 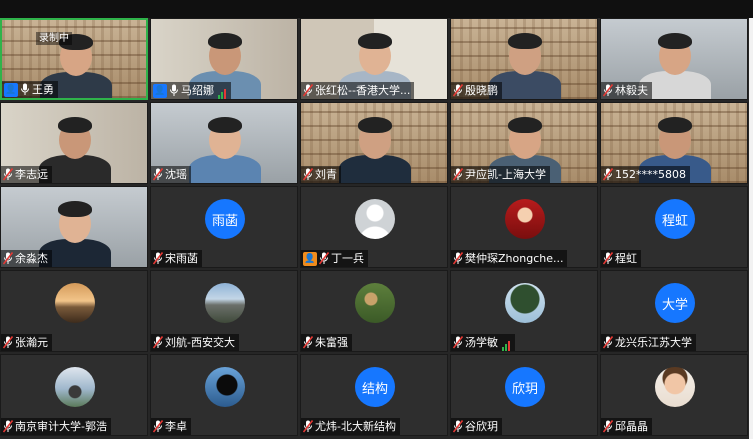 I want to click on participant-tile: 雨菡 宋雨菡, so click(x=224, y=227).